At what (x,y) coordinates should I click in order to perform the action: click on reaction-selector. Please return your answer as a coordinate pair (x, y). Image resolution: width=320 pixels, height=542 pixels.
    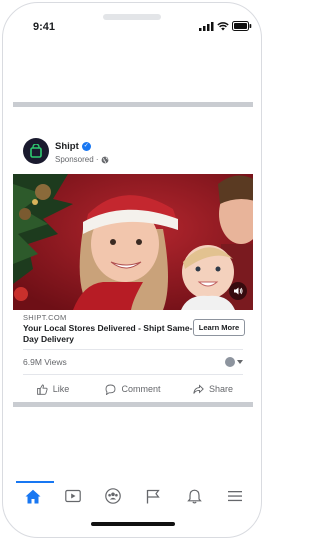
    Looking at the image, I should click on (234, 362).